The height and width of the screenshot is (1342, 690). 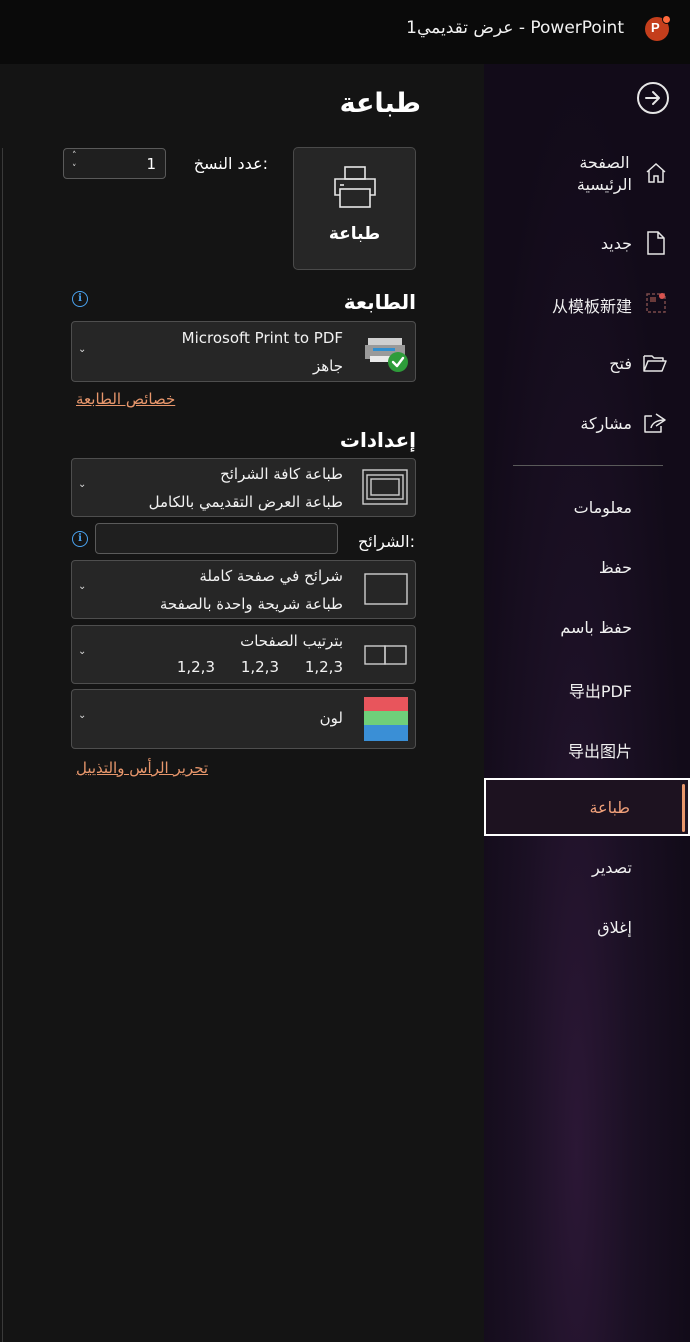 I want to click on sidebar-item-label: مشاركة, so click(x=606, y=423).